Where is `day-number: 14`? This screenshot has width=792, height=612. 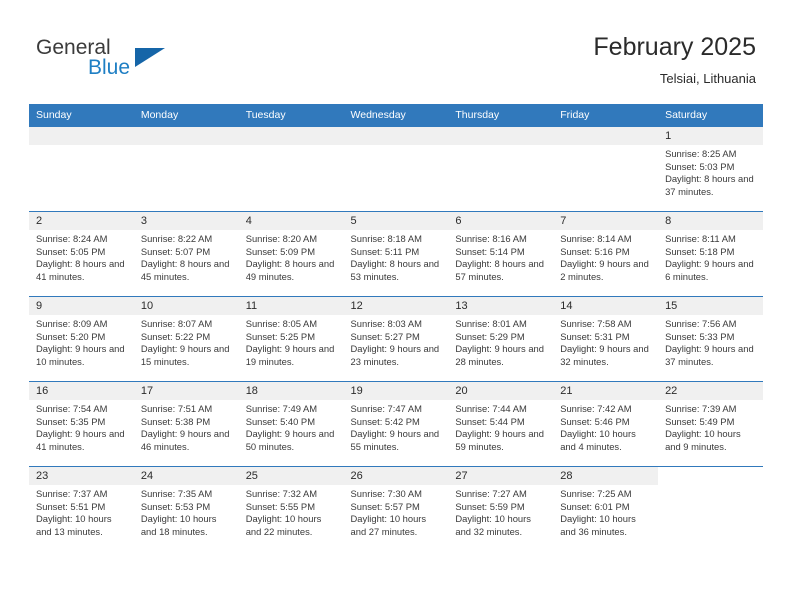 day-number: 14 is located at coordinates (606, 306).